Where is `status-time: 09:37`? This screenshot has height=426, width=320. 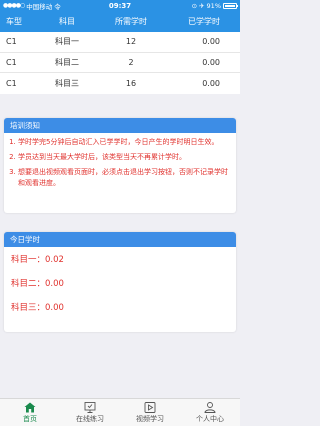
status-time: 09:37 is located at coordinates (120, 5).